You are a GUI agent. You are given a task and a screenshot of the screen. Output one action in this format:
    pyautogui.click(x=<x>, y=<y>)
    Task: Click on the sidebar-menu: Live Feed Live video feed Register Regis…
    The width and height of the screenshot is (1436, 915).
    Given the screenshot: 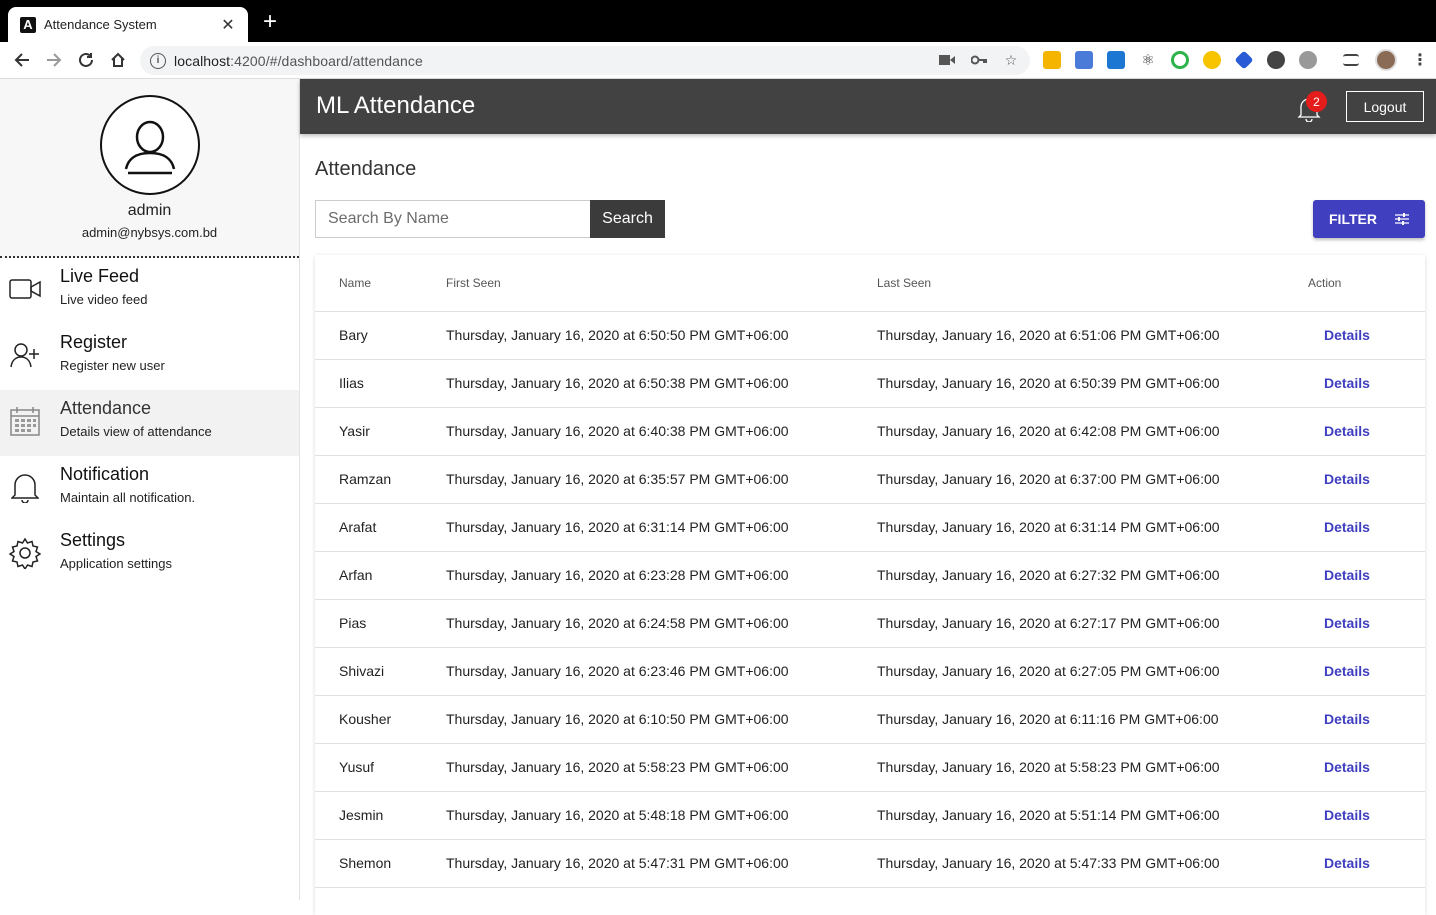 What is the action you would take?
    pyautogui.click(x=149, y=423)
    